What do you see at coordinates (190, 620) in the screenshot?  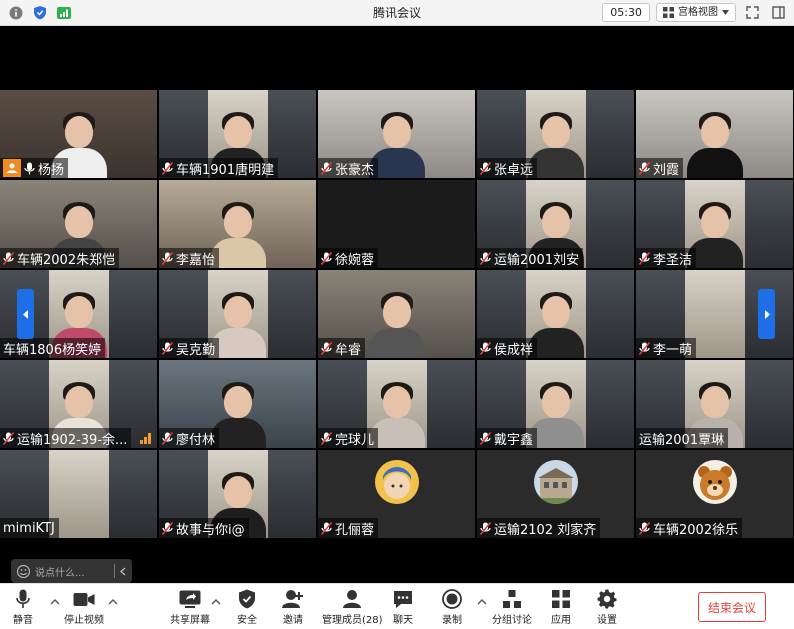 I see `share-screen-label: 共享屏幕` at bounding box center [190, 620].